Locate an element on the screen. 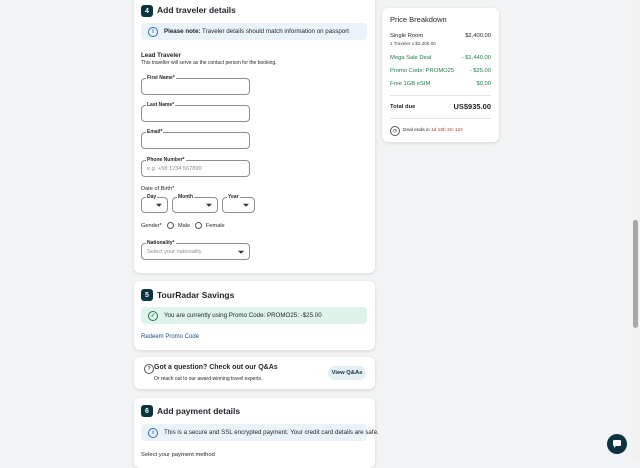 The height and width of the screenshot is (468, 640). lead-traveler-title: Lead Traveler is located at coordinates (161, 55).